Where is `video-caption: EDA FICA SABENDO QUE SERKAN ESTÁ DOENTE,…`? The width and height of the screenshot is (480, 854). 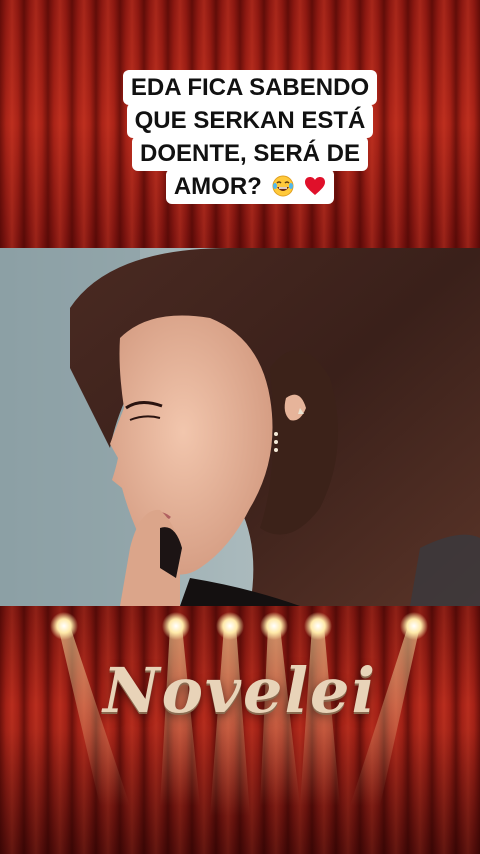 video-caption: EDA FICA SABENDO QUE SERKAN ESTÁ DOENTE,… is located at coordinates (250, 137).